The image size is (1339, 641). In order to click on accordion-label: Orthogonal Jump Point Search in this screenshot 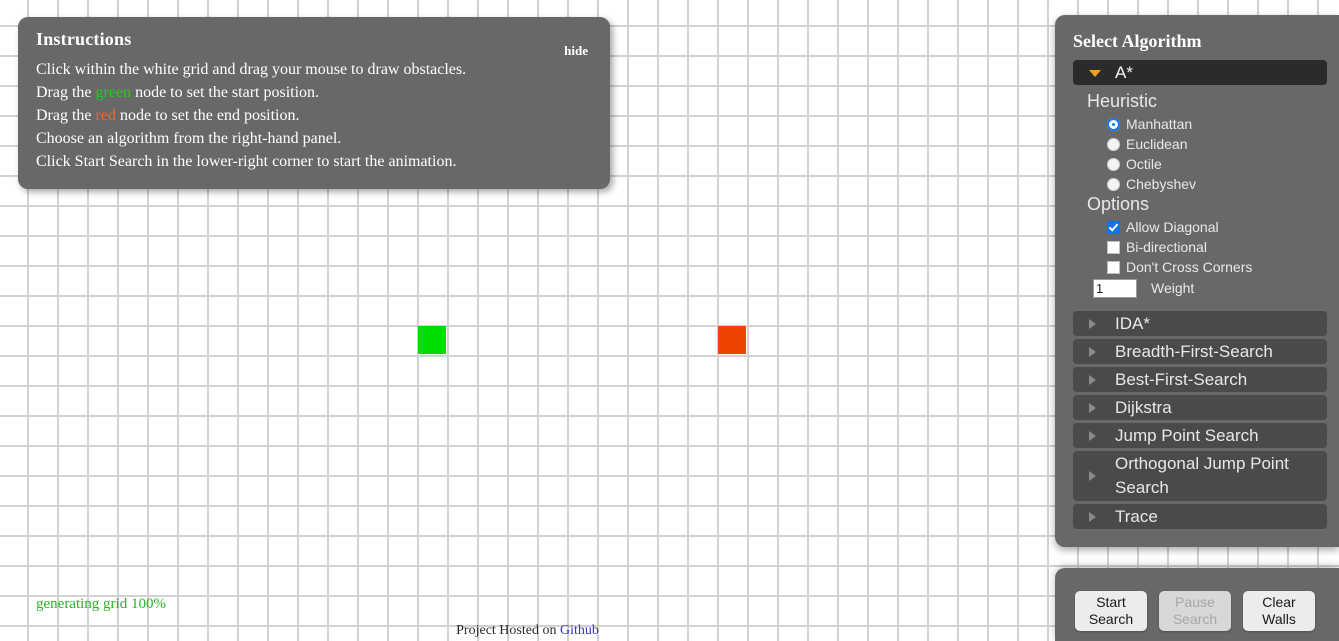, I will do `click(1202, 475)`.